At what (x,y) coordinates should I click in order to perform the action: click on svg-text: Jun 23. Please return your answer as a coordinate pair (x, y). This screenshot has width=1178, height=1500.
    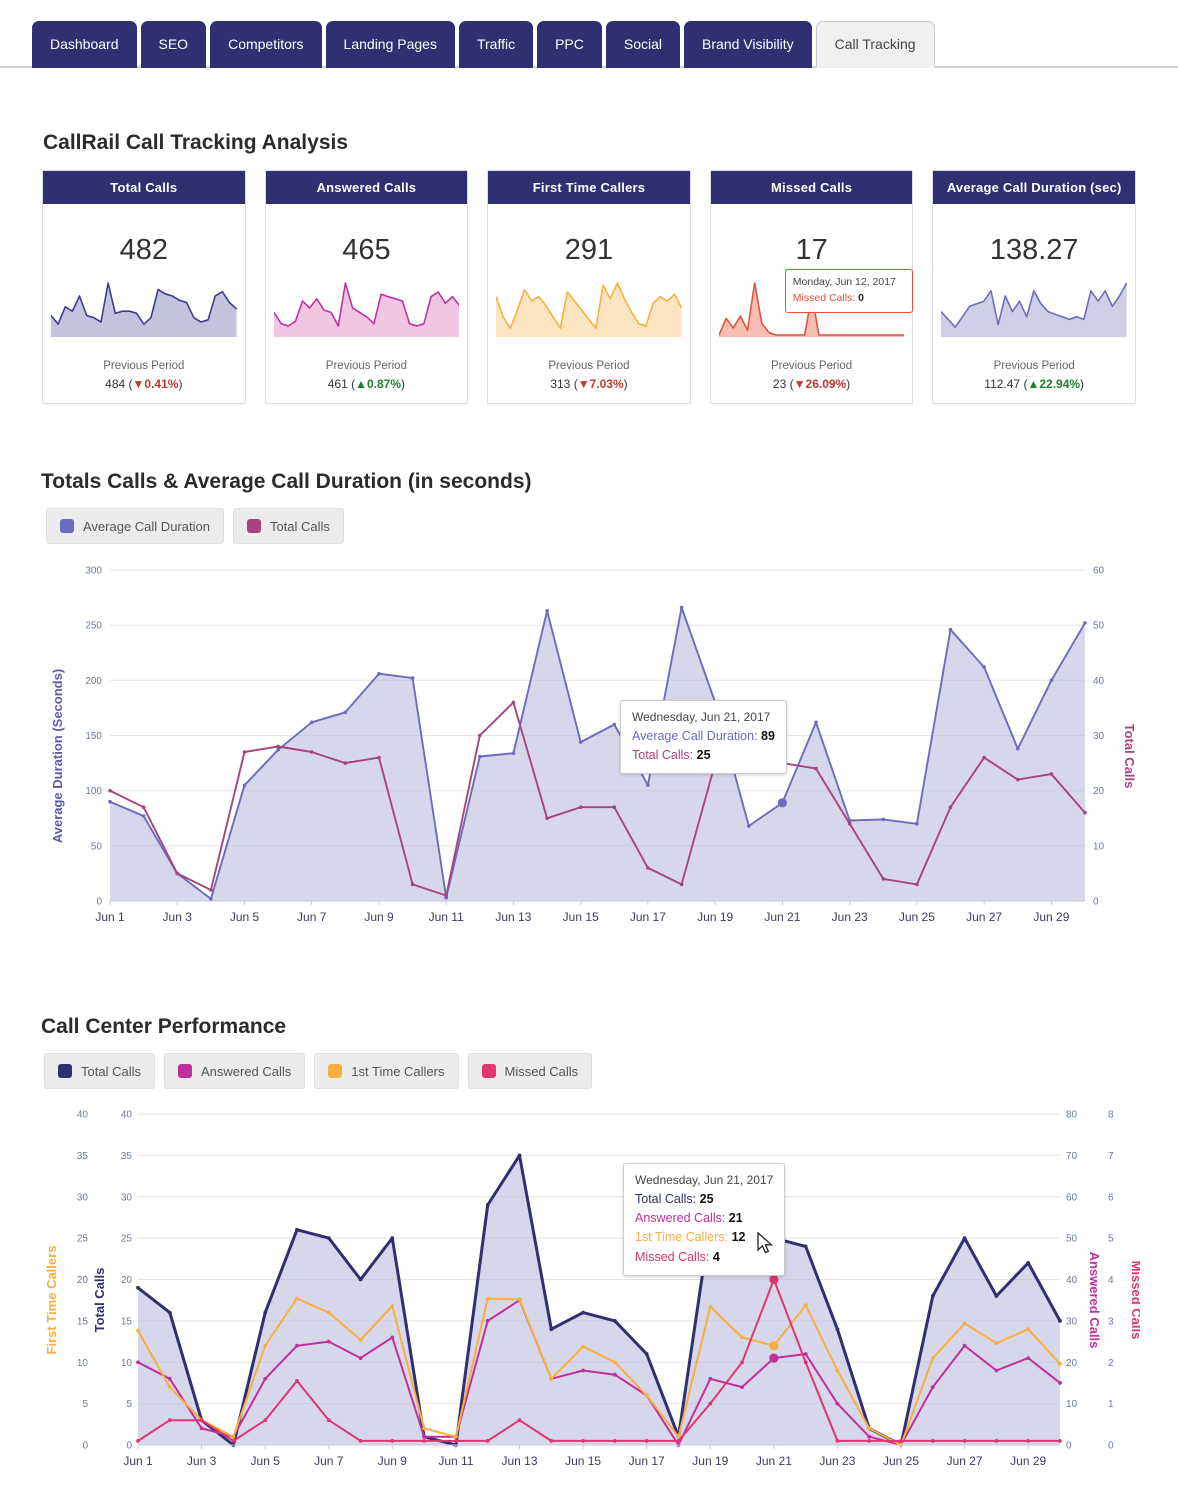
    Looking at the image, I should click on (837, 1461).